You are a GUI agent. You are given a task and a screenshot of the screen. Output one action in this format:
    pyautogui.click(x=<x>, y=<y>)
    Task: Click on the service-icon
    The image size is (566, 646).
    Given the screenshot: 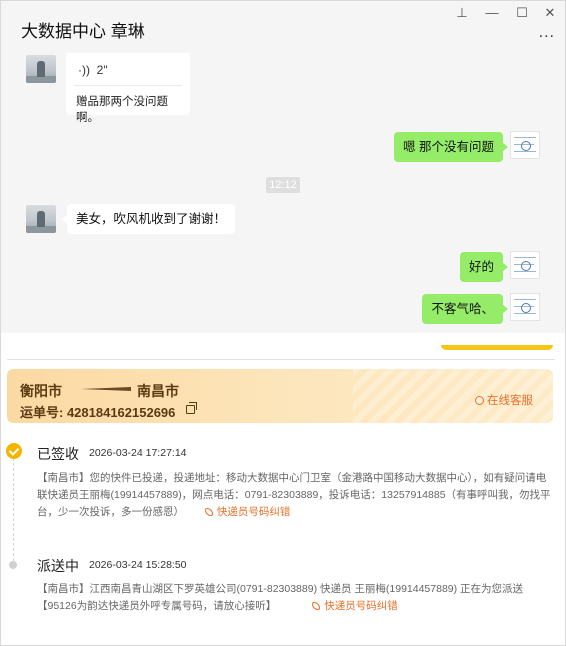 What is the action you would take?
    pyautogui.click(x=479, y=400)
    